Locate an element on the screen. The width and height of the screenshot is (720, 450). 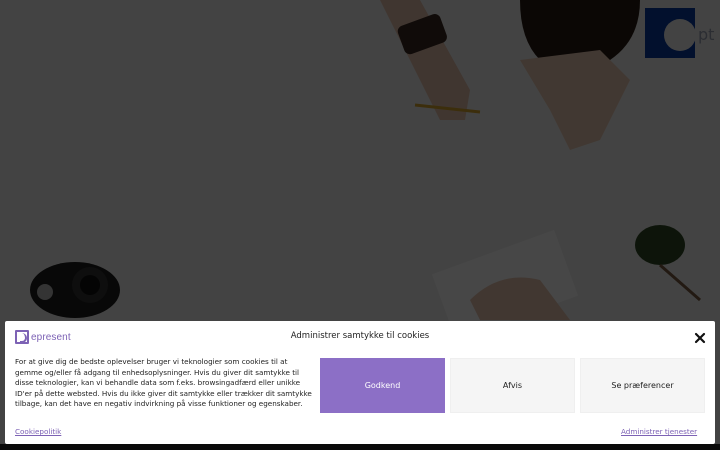
close-icon is located at coordinates (700, 338).